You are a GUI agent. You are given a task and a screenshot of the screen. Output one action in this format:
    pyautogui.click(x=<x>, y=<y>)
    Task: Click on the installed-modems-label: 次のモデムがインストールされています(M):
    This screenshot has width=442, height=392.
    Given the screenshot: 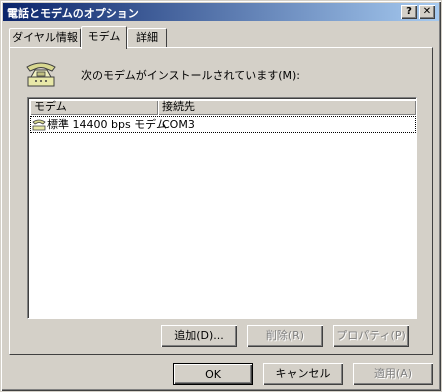 What is the action you would take?
    pyautogui.click(x=191, y=75)
    